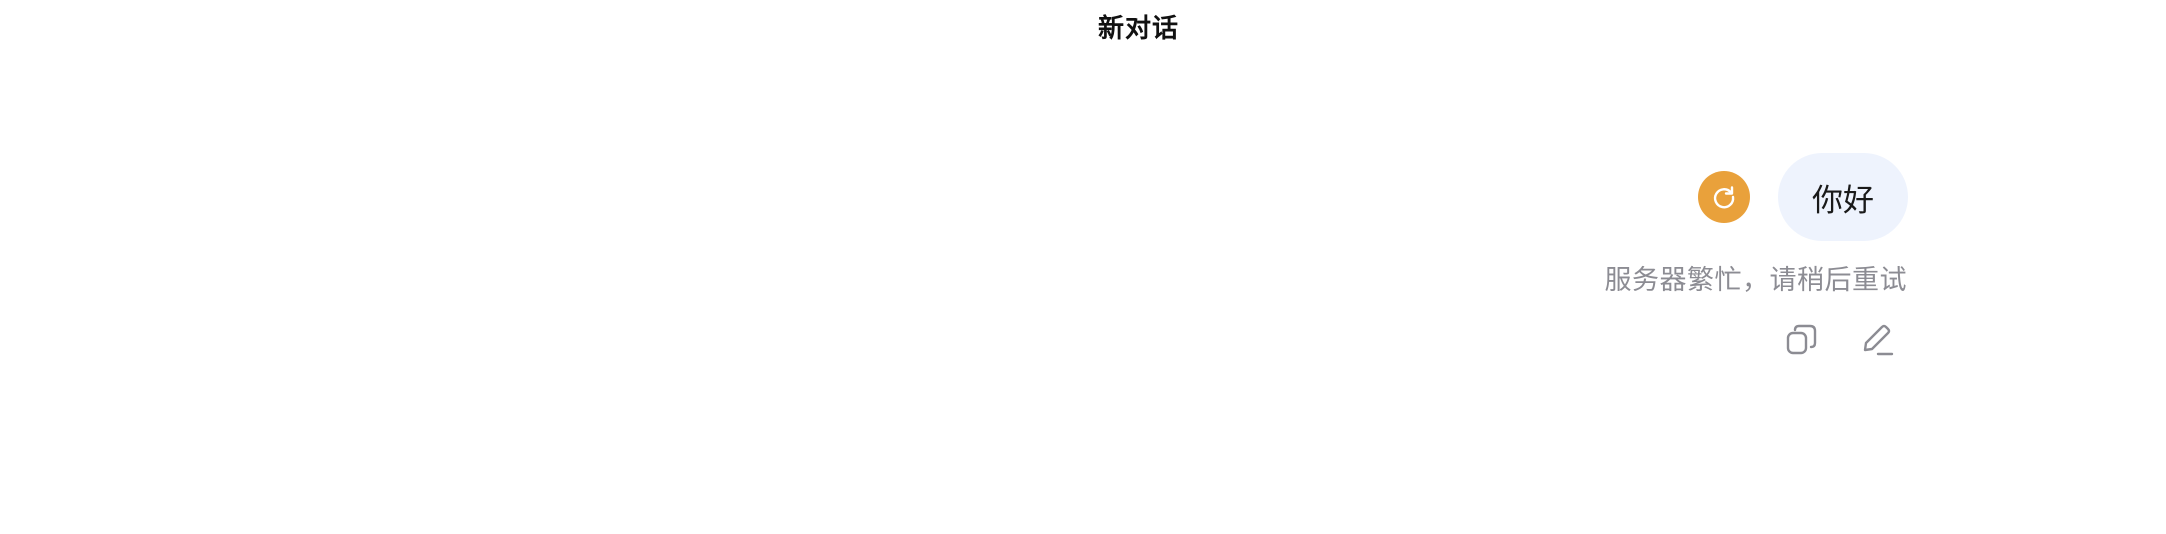  I want to click on edit-button, so click(1877, 340).